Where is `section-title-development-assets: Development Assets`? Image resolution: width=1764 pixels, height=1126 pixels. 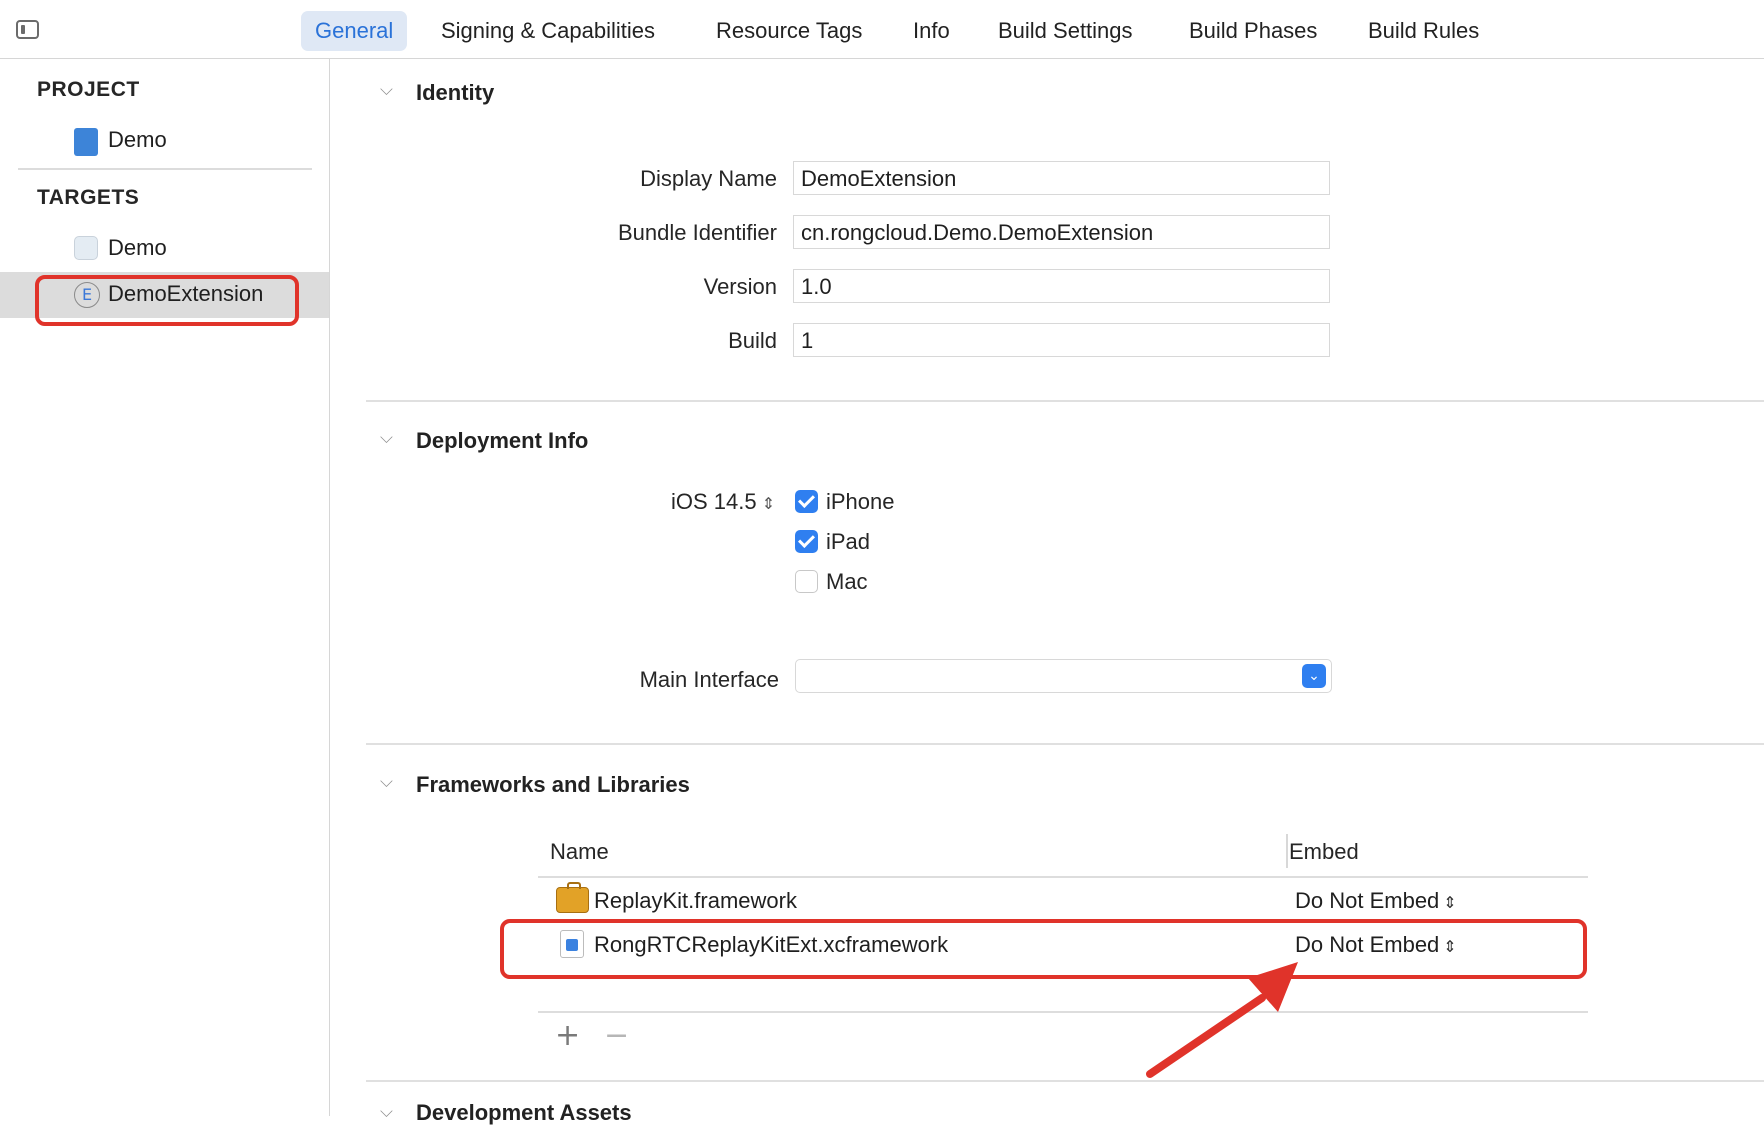 section-title-development-assets: Development Assets is located at coordinates (524, 1112).